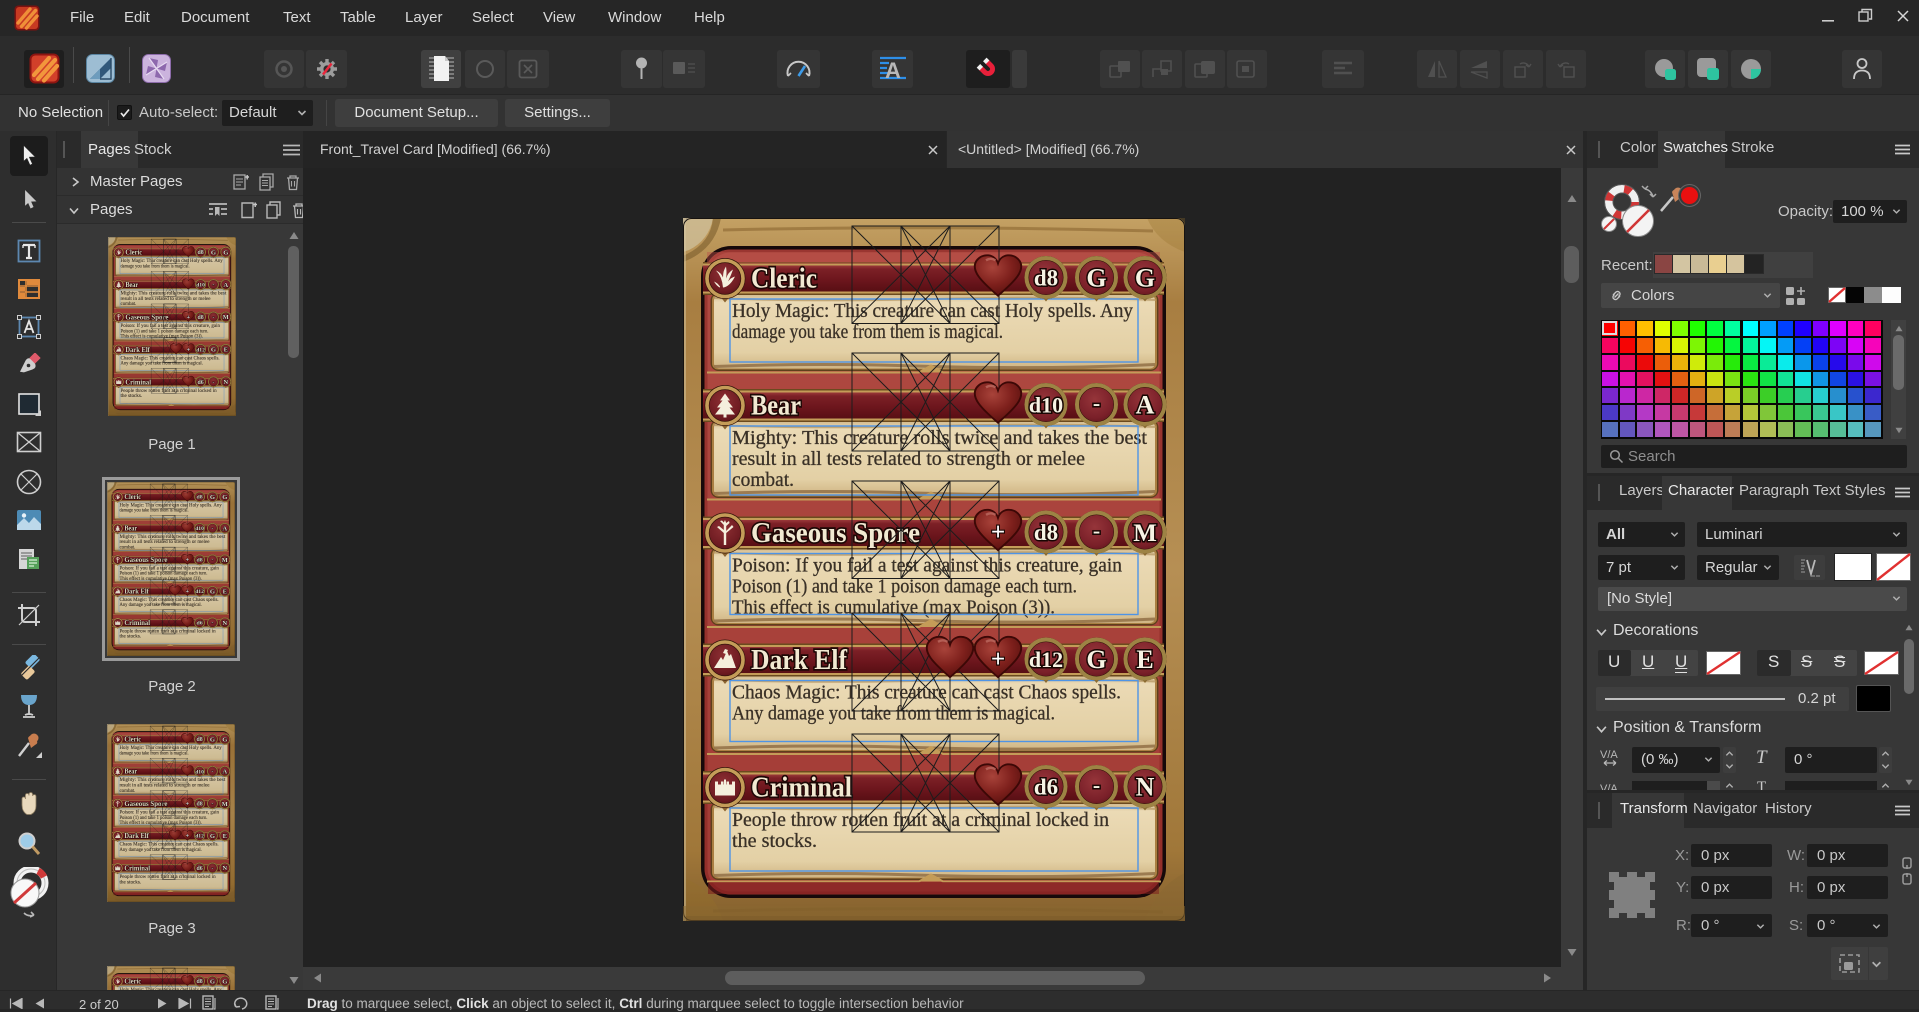 Image resolution: width=1919 pixels, height=1012 pixels. What do you see at coordinates (893, 70) in the screenshot?
I see `svg-text: A` at bounding box center [893, 70].